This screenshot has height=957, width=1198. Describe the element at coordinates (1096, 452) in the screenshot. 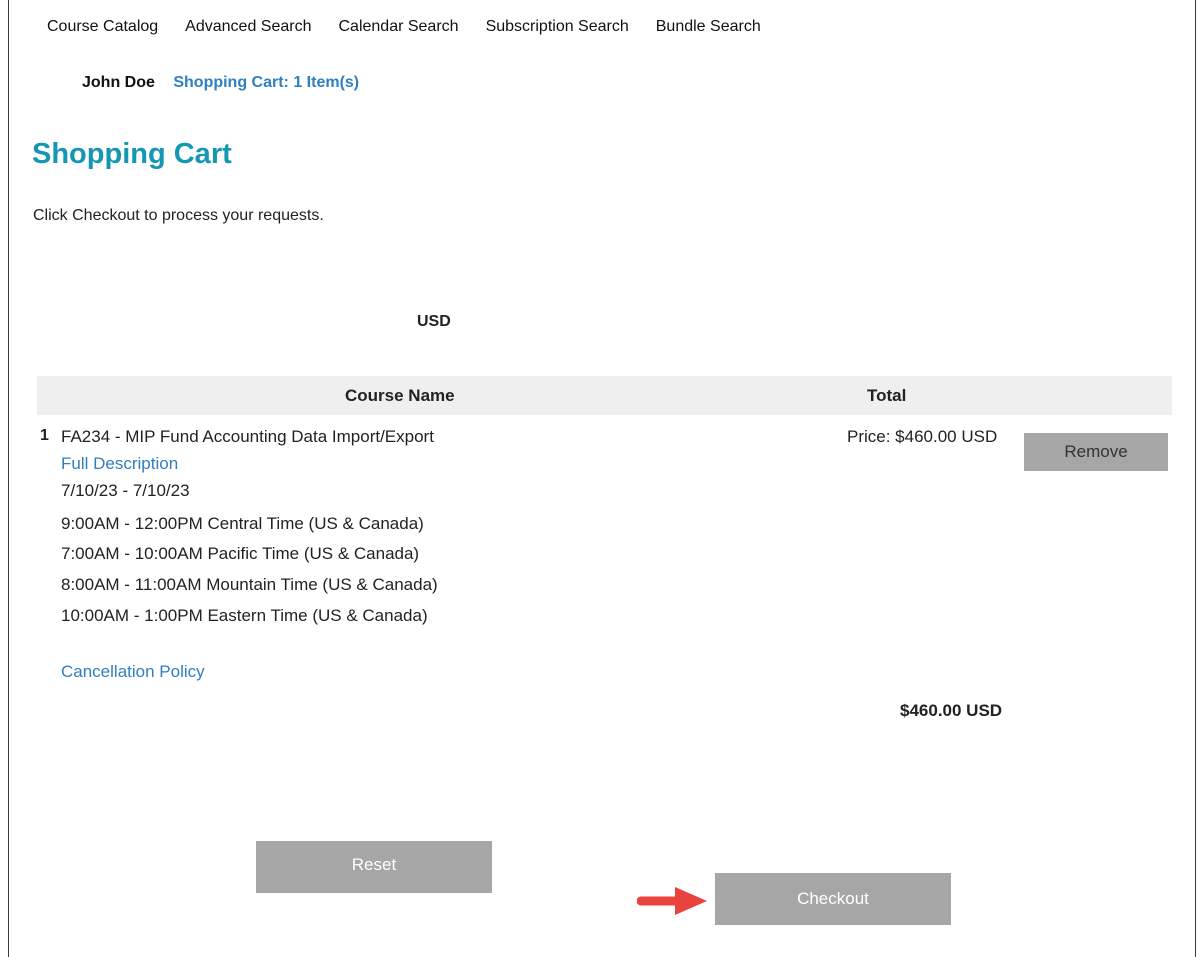

I see `remove-button: Remove` at that location.